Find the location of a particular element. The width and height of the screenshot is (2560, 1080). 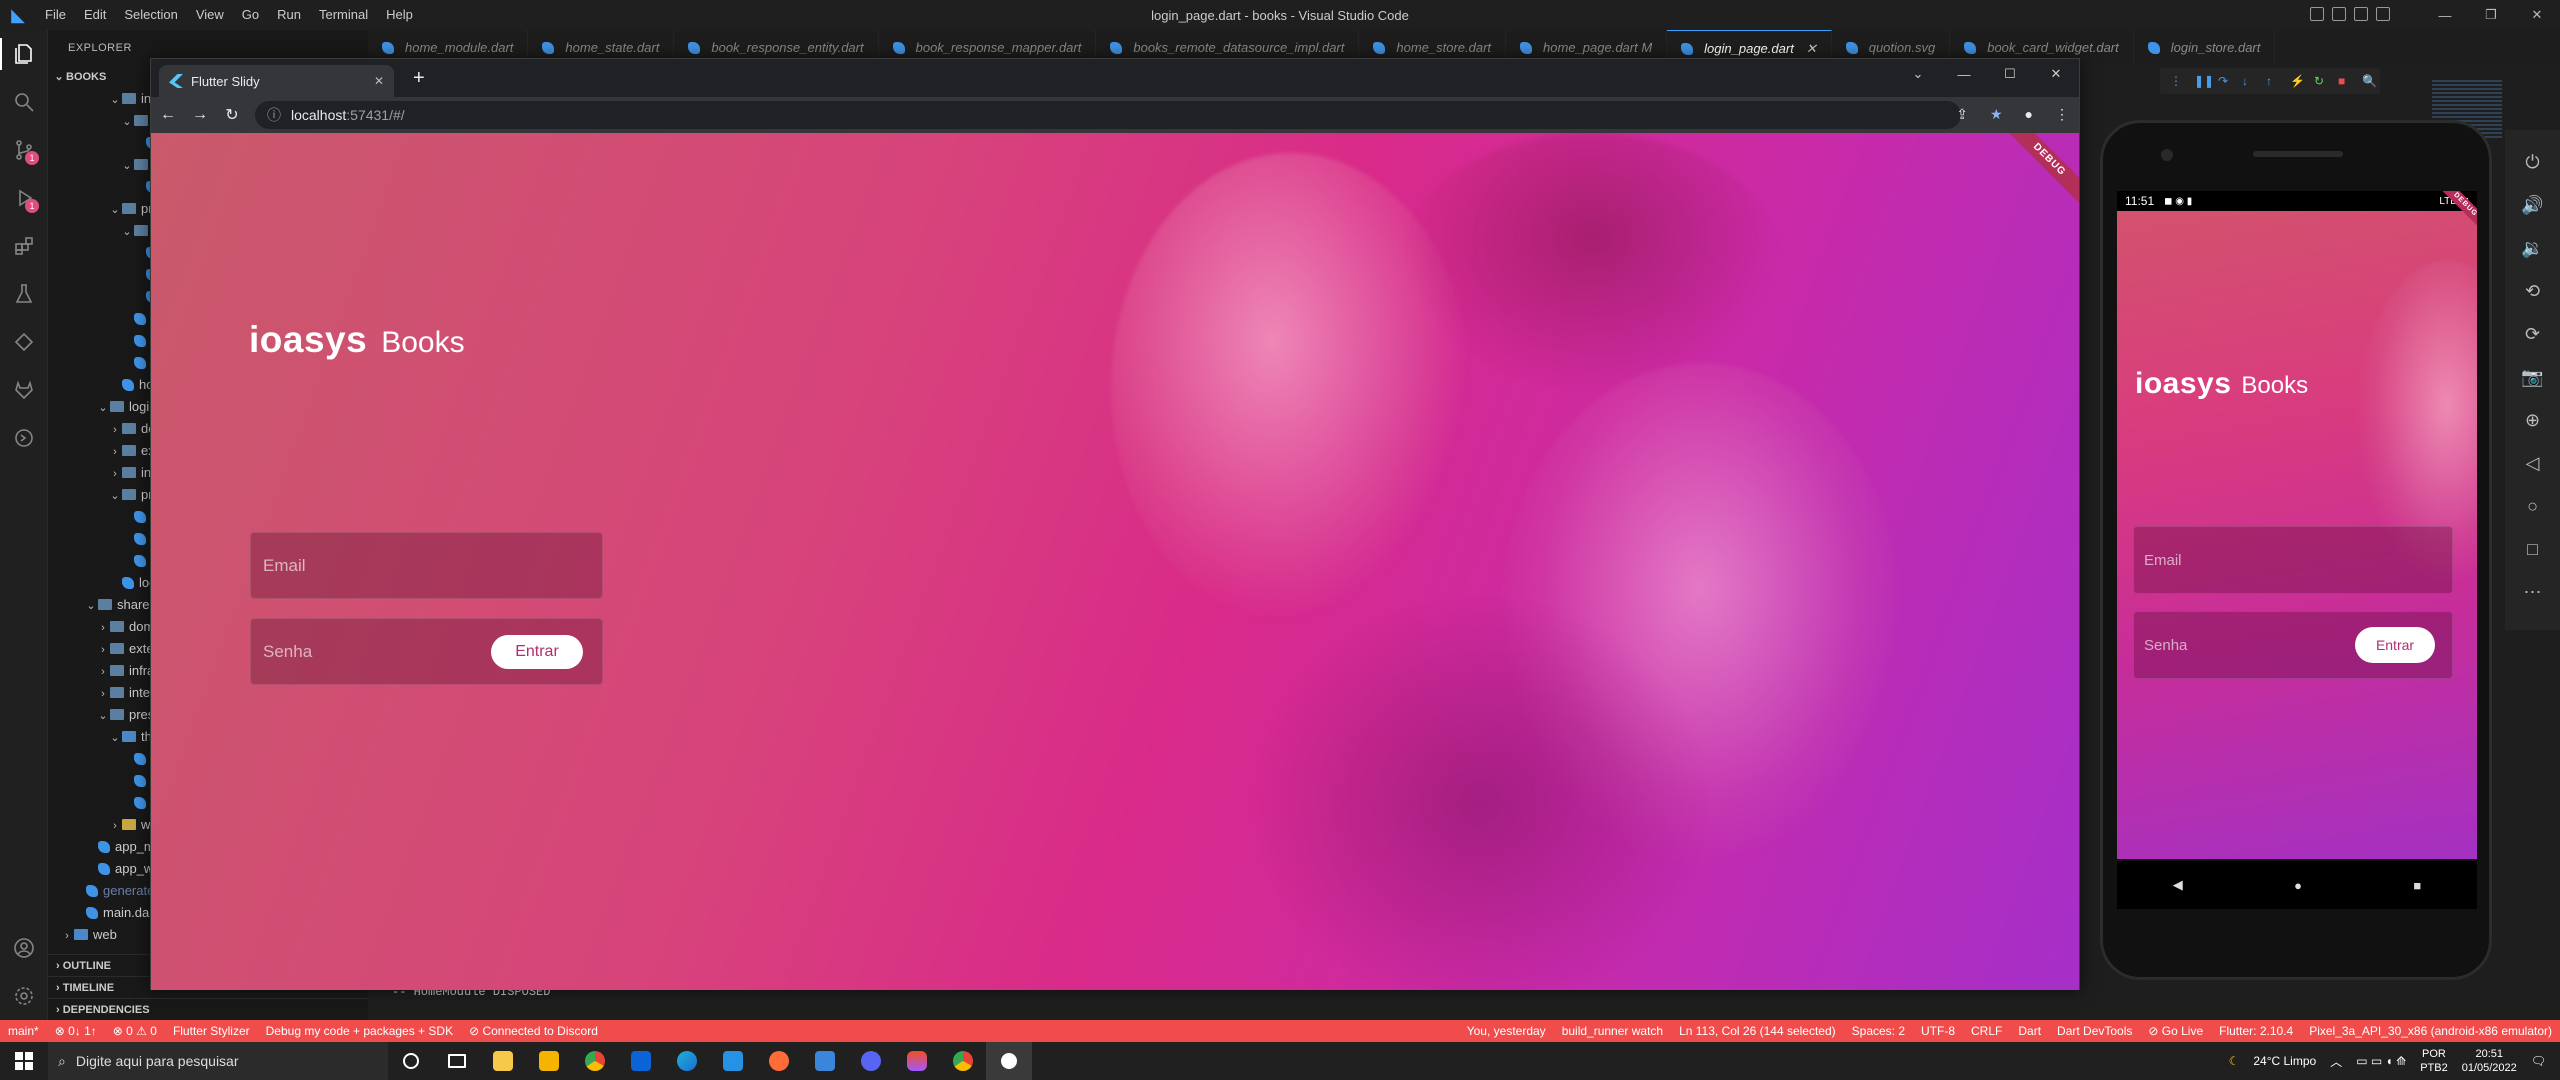

notifications-icon: 🗨 is located at coordinates (2538, 1061).